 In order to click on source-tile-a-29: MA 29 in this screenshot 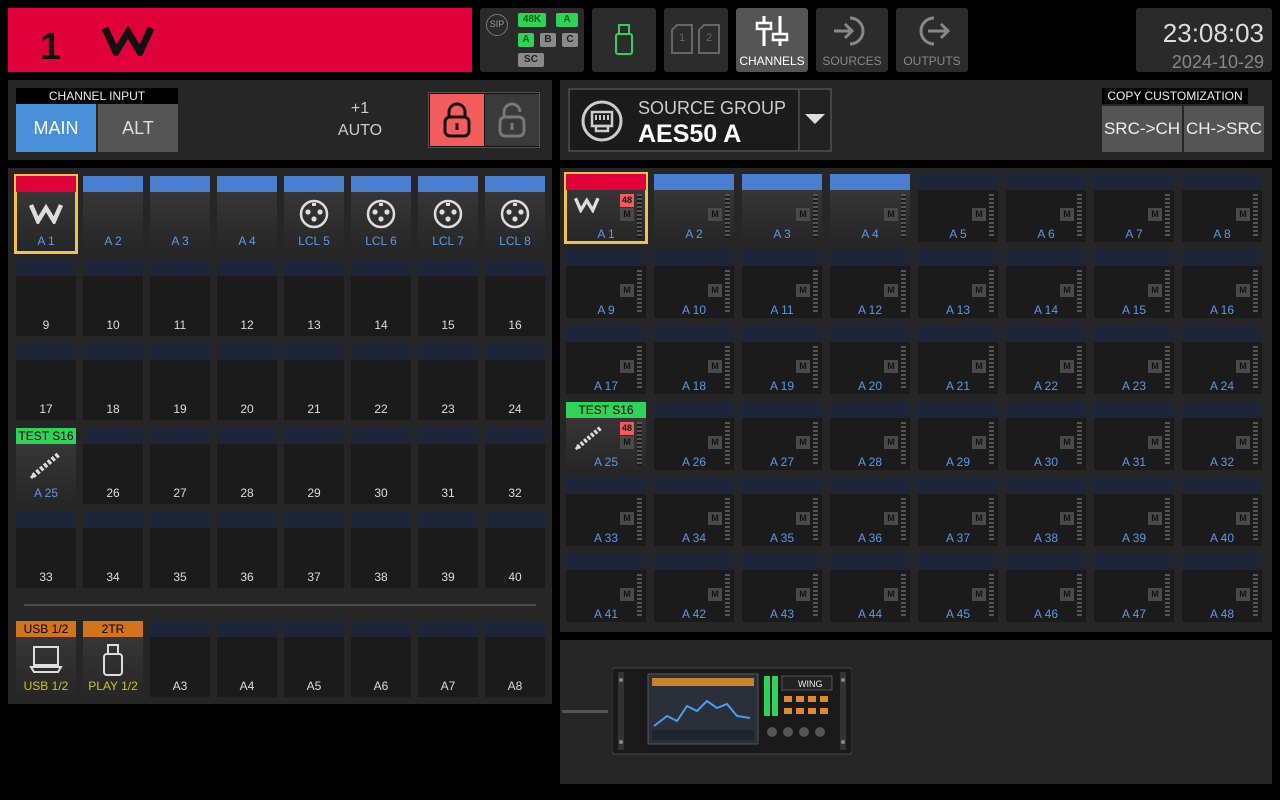, I will do `click(958, 436)`.